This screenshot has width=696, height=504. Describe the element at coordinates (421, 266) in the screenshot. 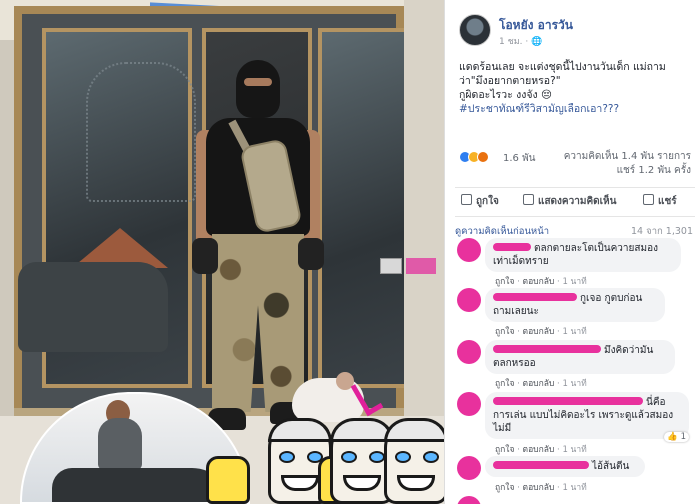

I see `pink-object` at that location.